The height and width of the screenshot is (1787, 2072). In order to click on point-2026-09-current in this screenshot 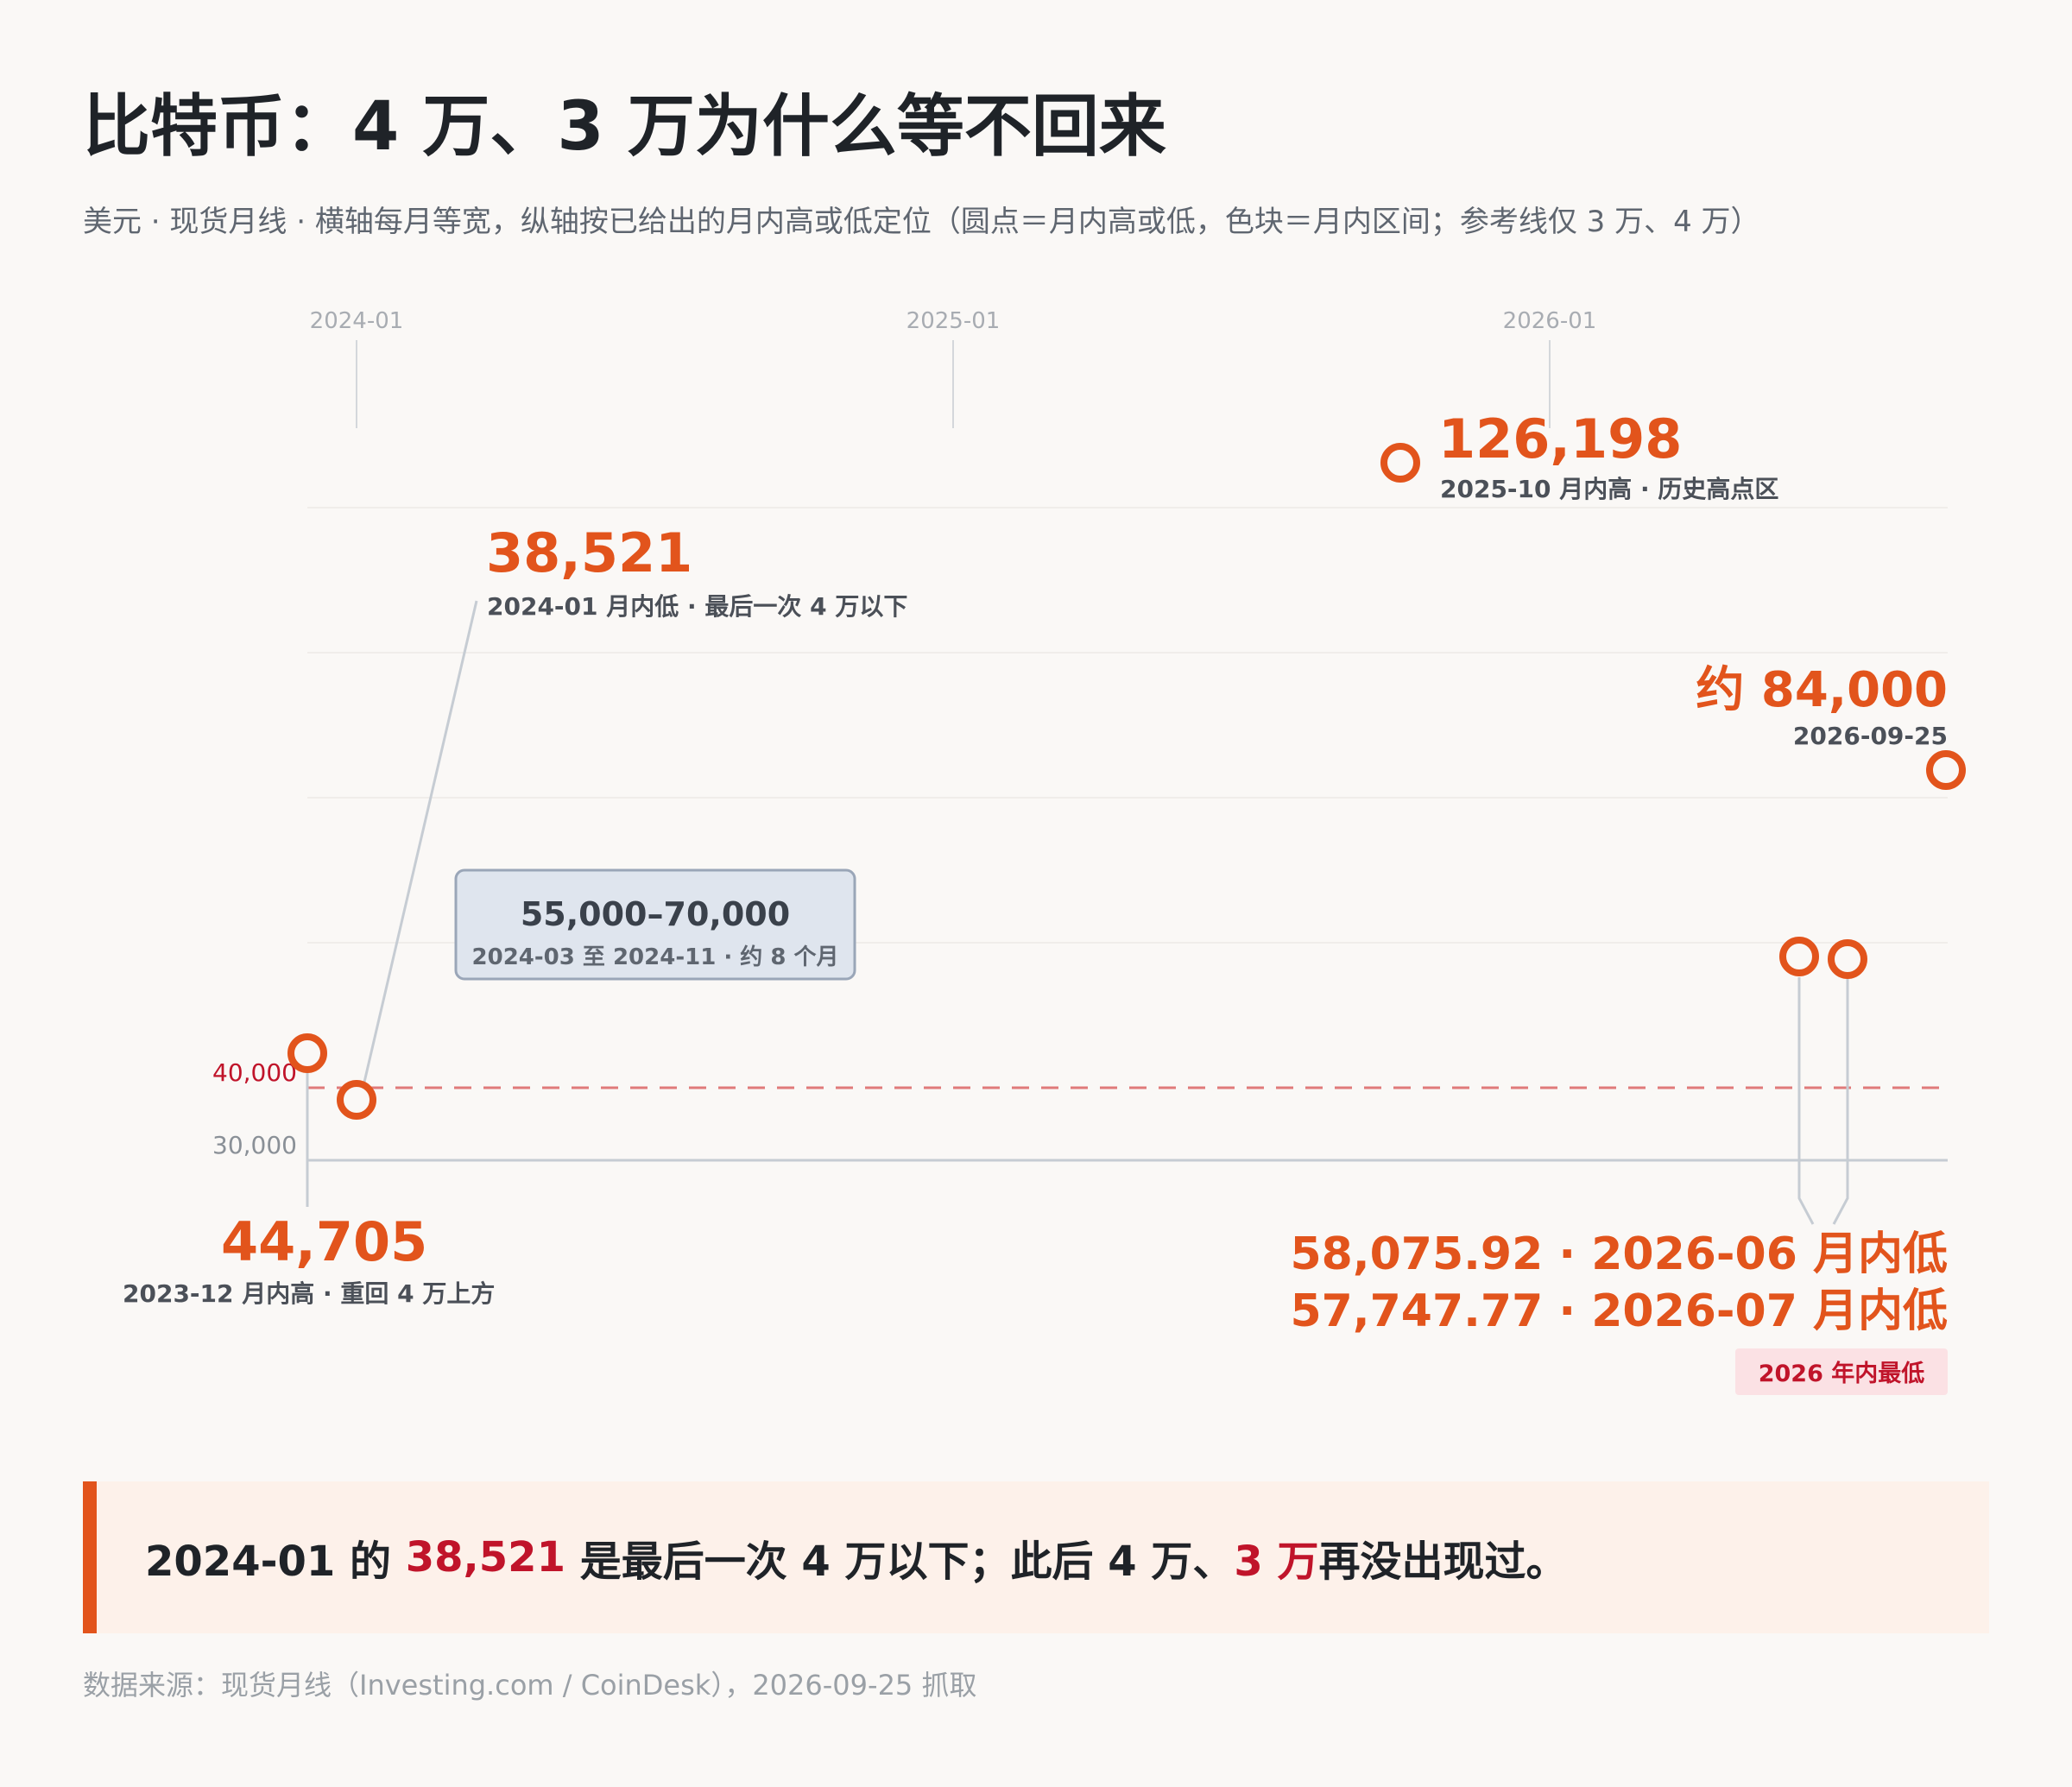, I will do `click(1946, 770)`.